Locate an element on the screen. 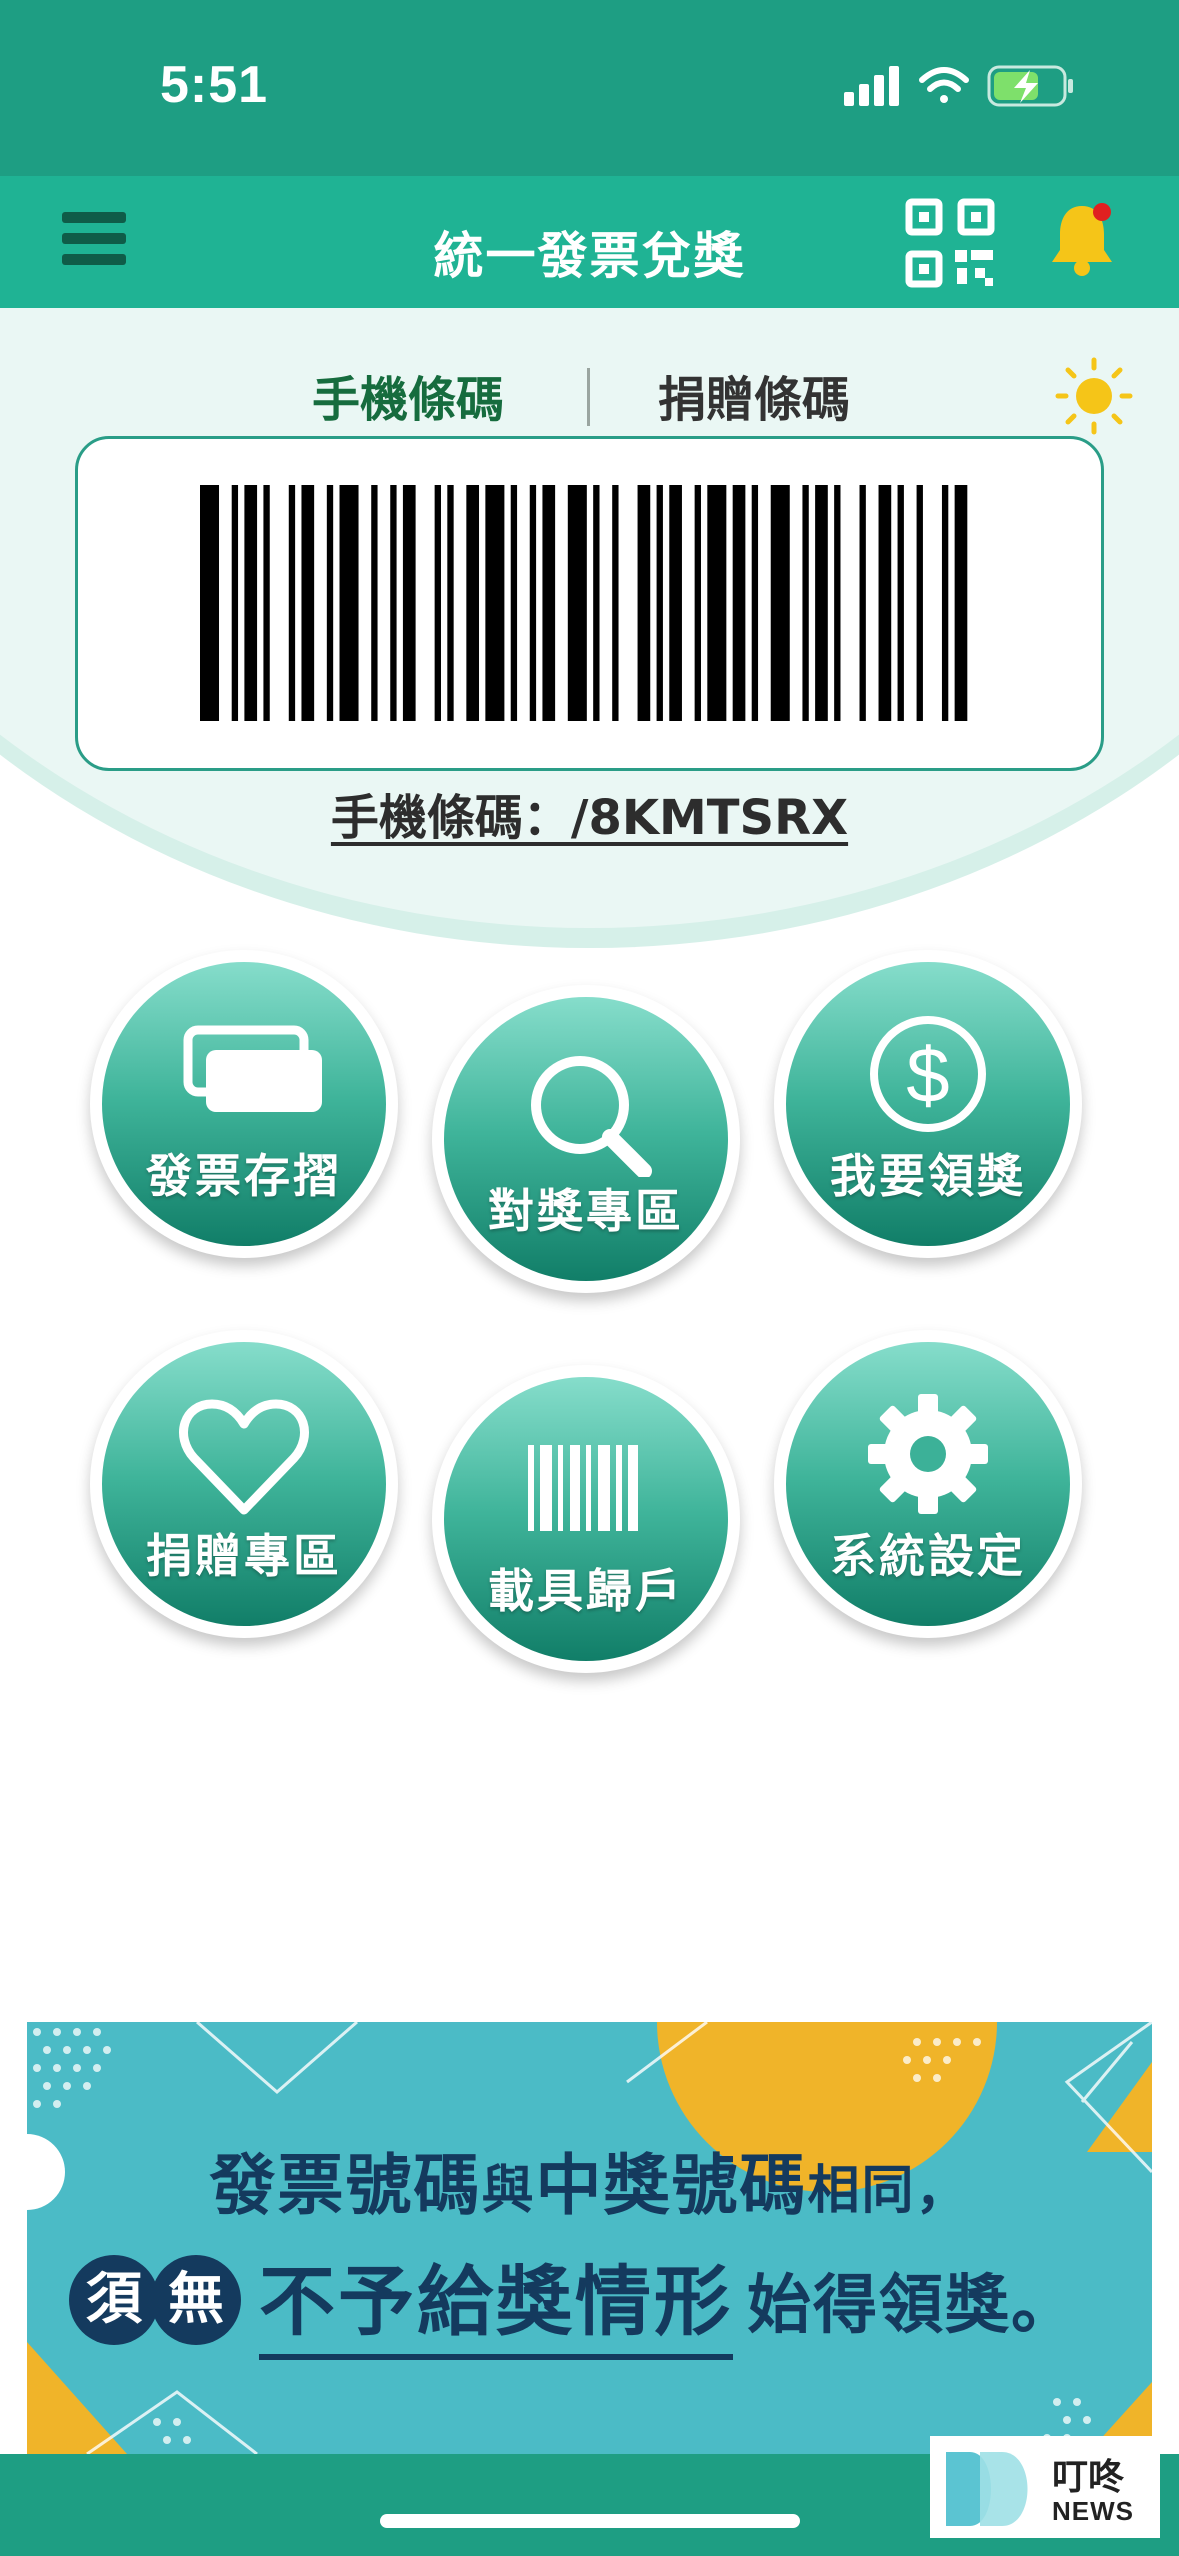 Image resolution: width=1179 pixels, height=2556 pixels. qr-code-icon is located at coordinates (950, 243).